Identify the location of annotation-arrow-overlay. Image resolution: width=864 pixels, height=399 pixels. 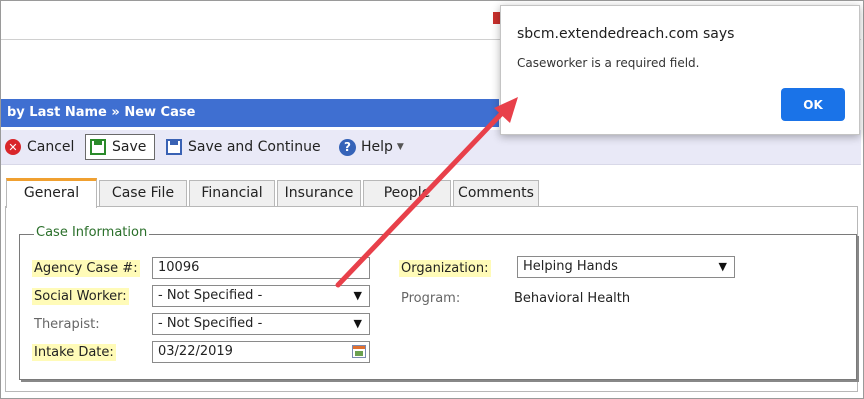
(426, 192).